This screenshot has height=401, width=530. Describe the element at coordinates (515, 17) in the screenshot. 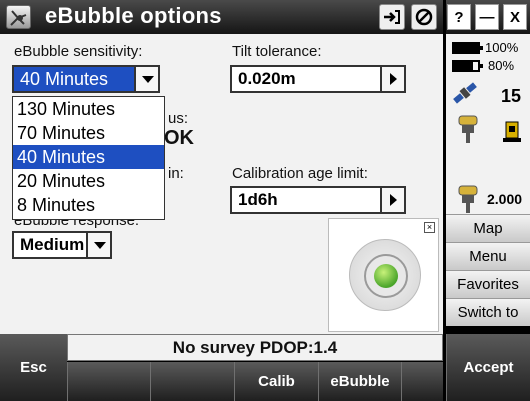

I see `close-button: X` at that location.